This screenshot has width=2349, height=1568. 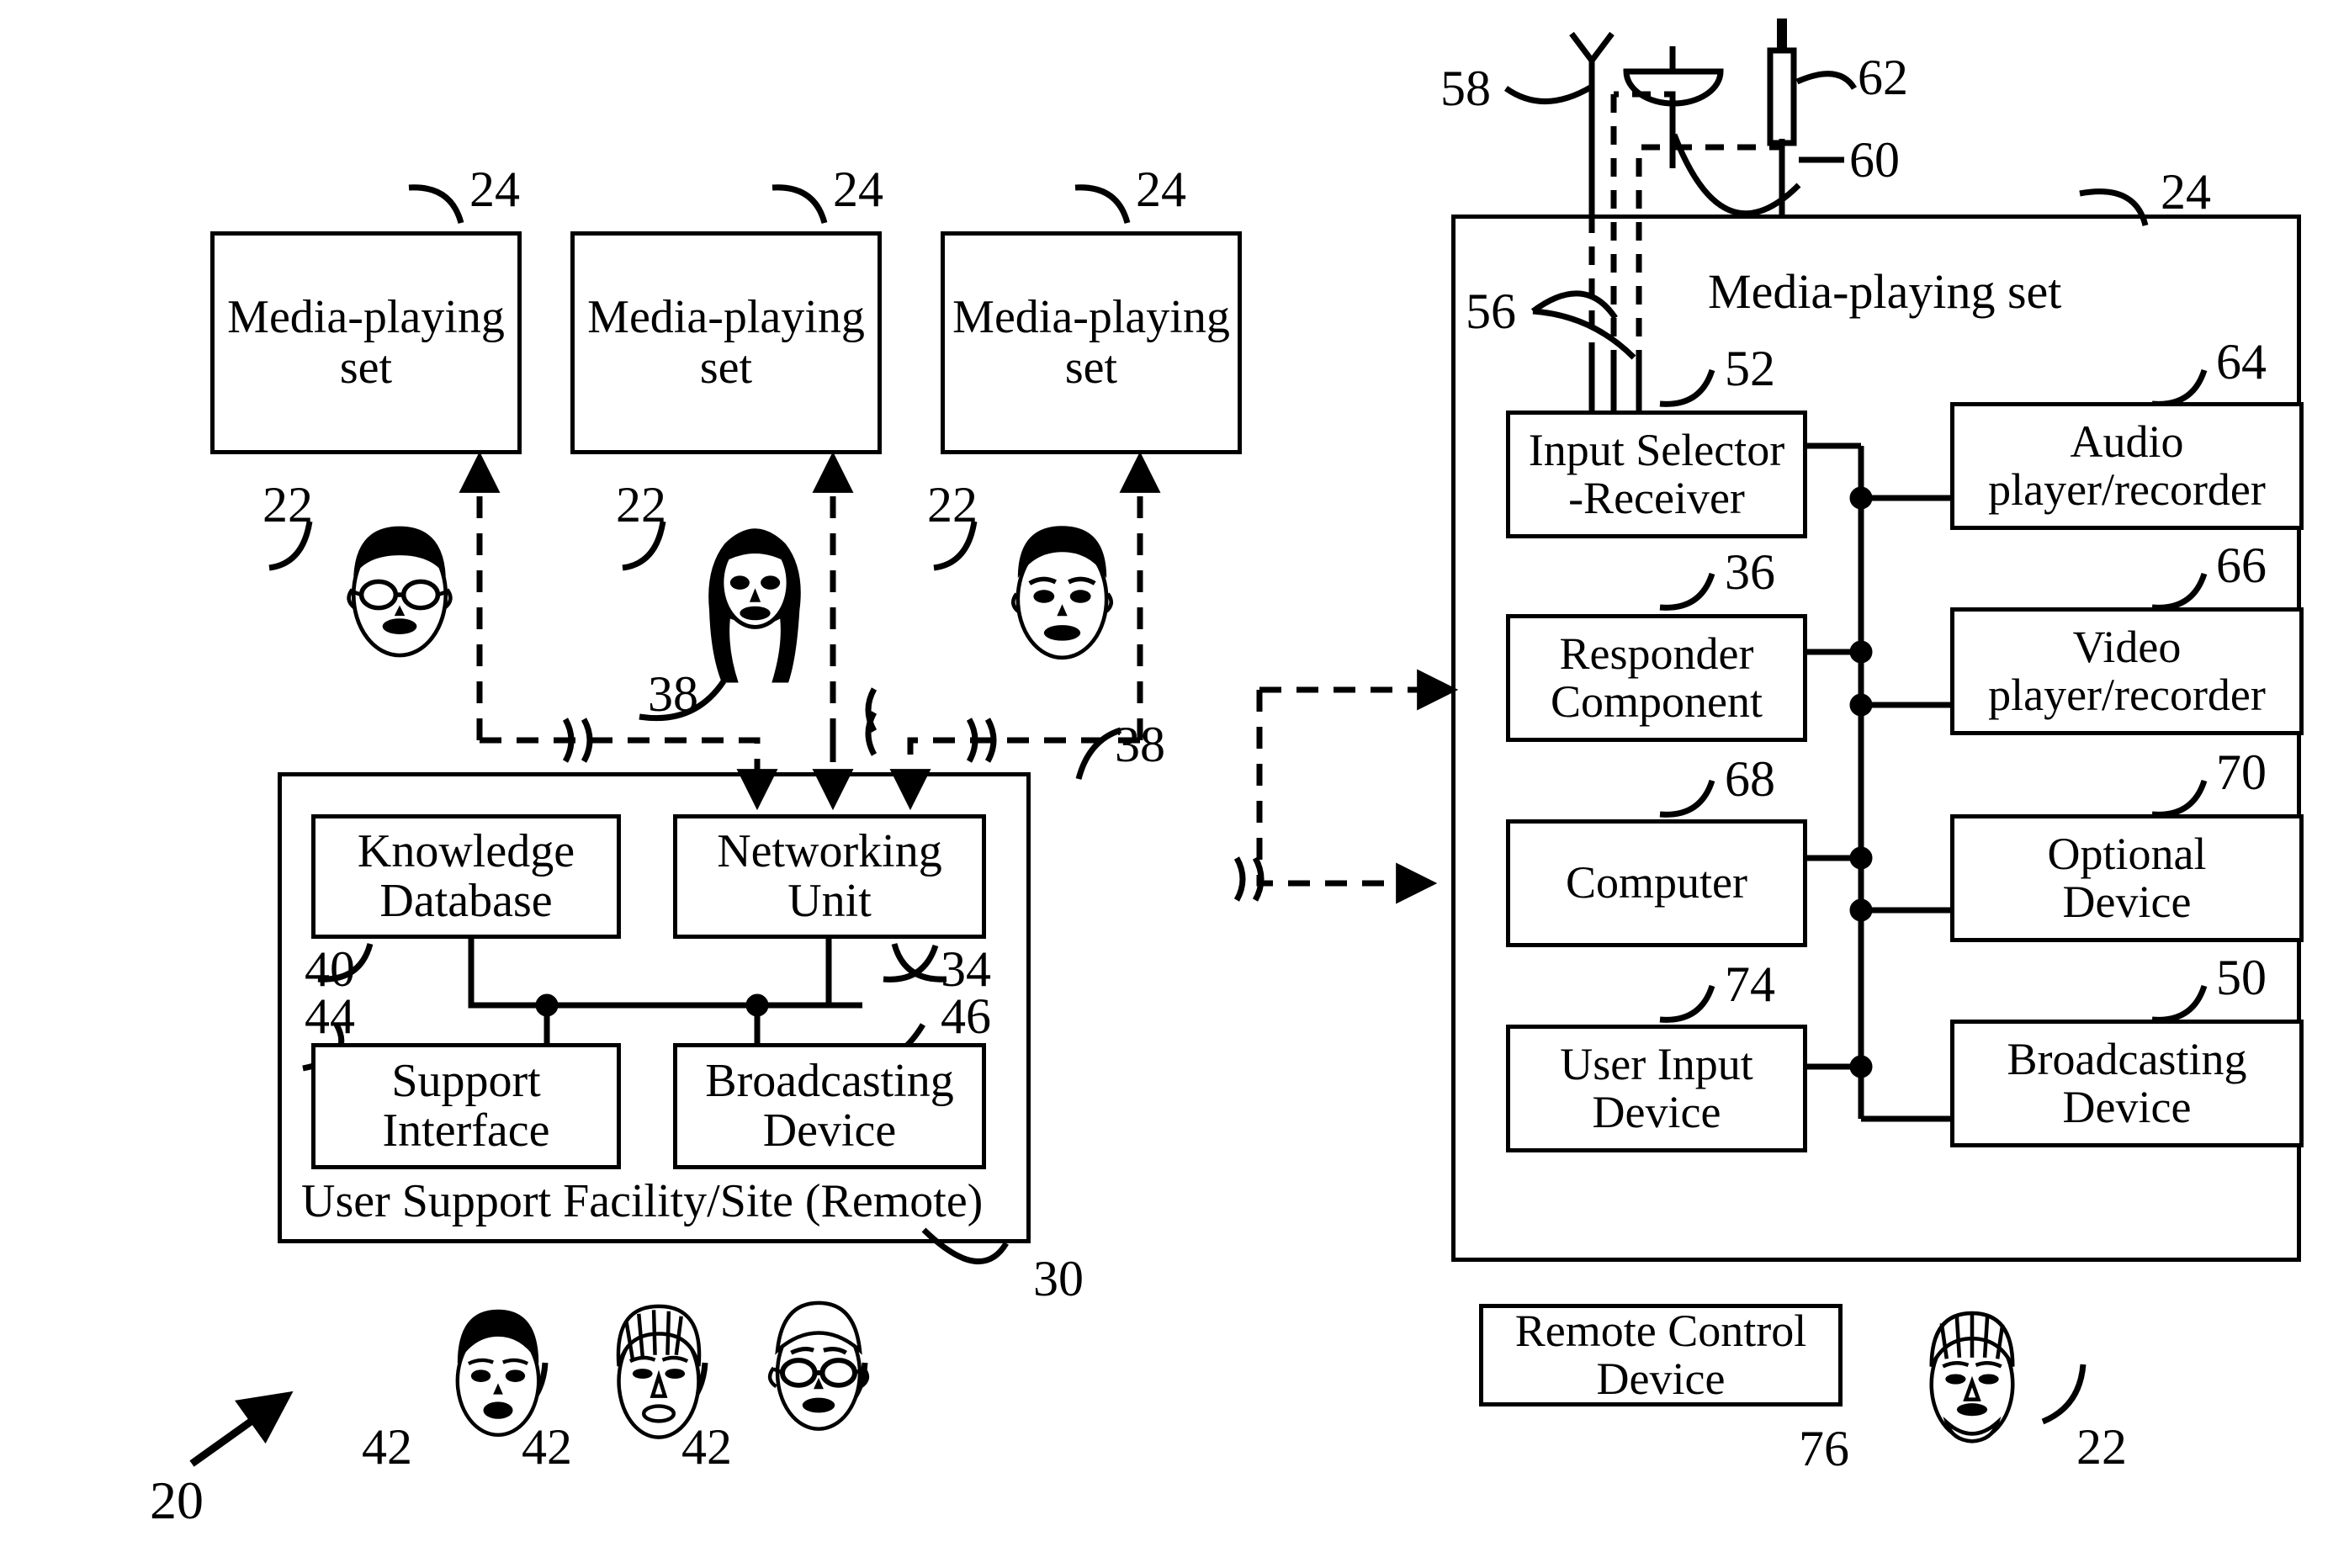 I want to click on ref-20-system: 20, so click(x=177, y=1500).